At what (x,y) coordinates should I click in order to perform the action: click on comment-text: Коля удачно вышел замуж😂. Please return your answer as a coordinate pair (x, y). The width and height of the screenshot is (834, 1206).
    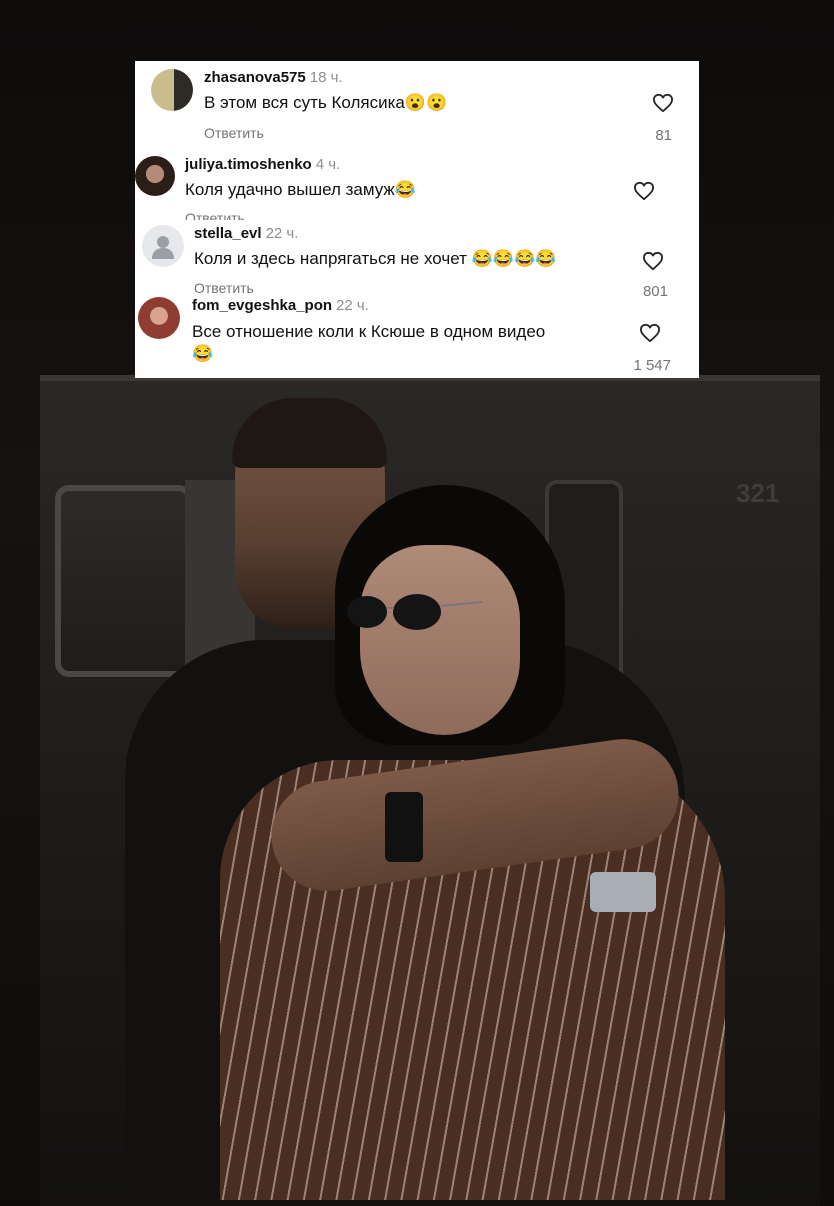
    Looking at the image, I should click on (300, 189).